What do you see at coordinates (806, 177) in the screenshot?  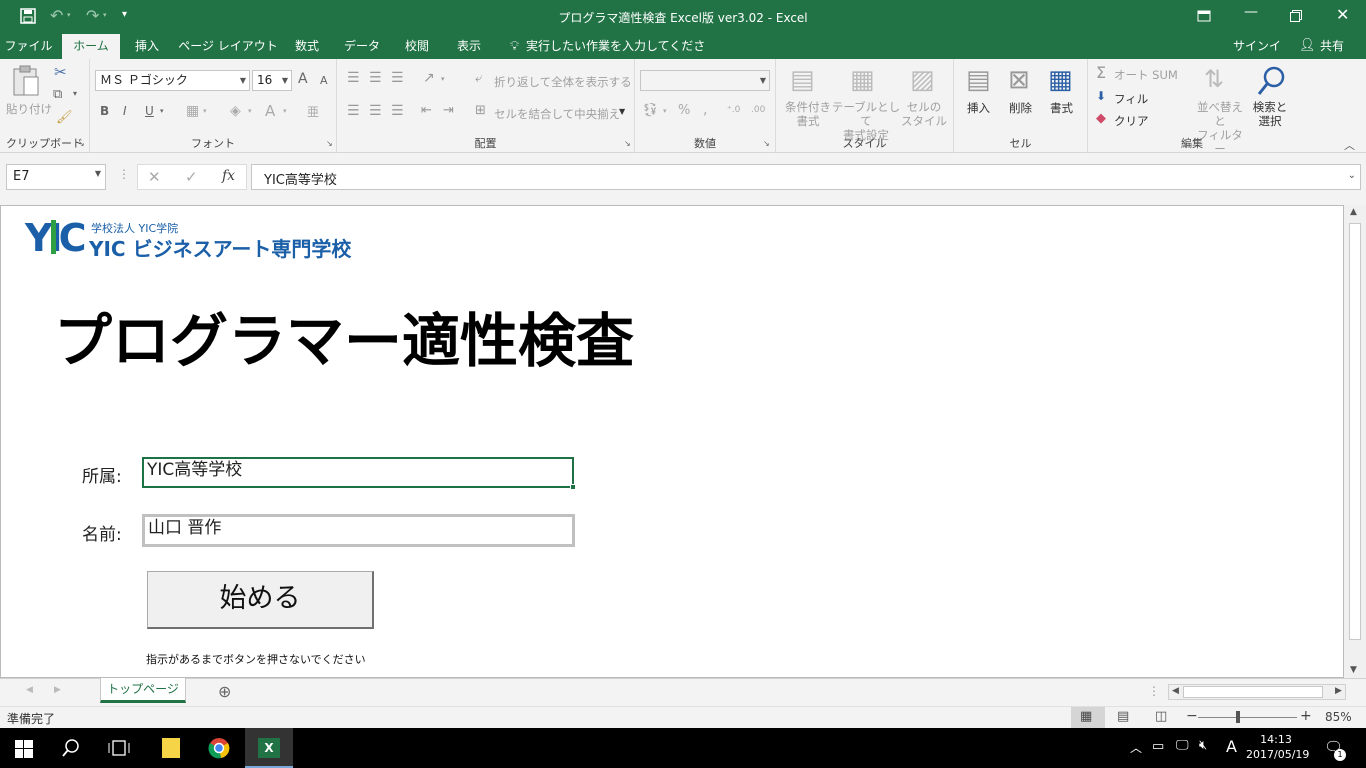 I see `formula-input: YIC高等学校 ⌄` at bounding box center [806, 177].